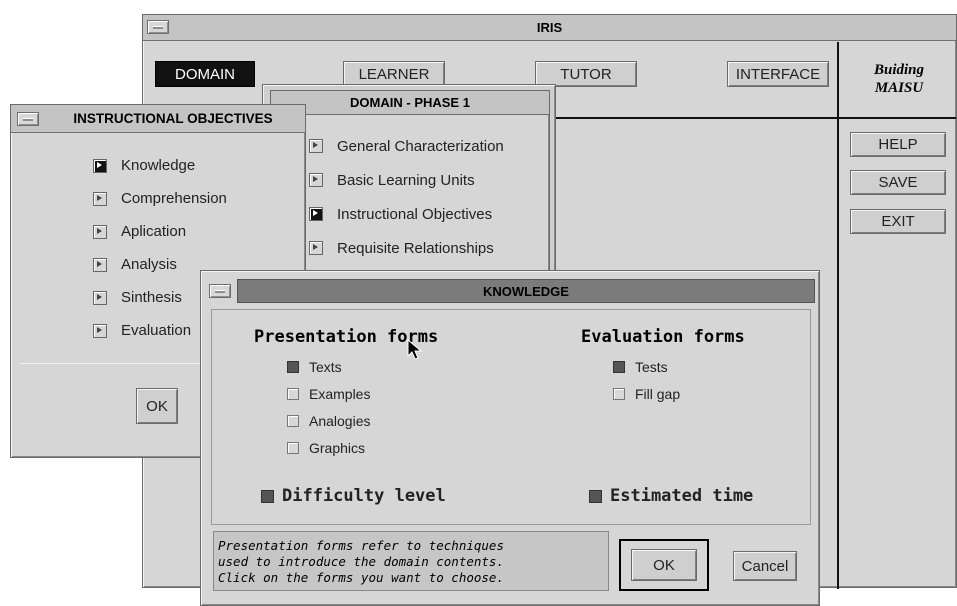  I want to click on save-button-label: SAVE, so click(898, 182).